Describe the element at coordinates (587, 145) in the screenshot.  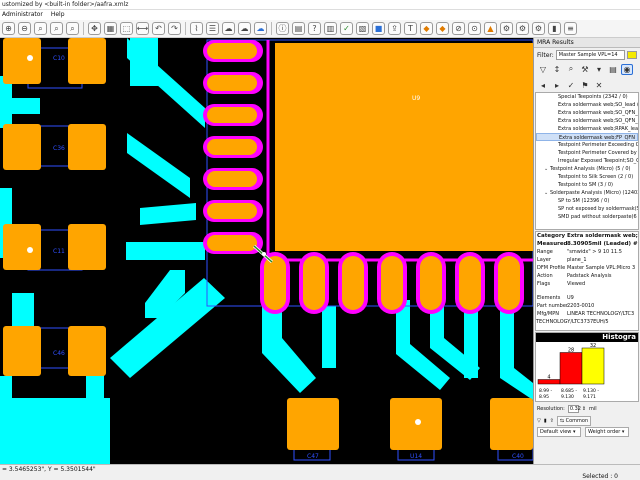
I see `tree-item: Testpoint Perimeter Exceeding Co` at that location.